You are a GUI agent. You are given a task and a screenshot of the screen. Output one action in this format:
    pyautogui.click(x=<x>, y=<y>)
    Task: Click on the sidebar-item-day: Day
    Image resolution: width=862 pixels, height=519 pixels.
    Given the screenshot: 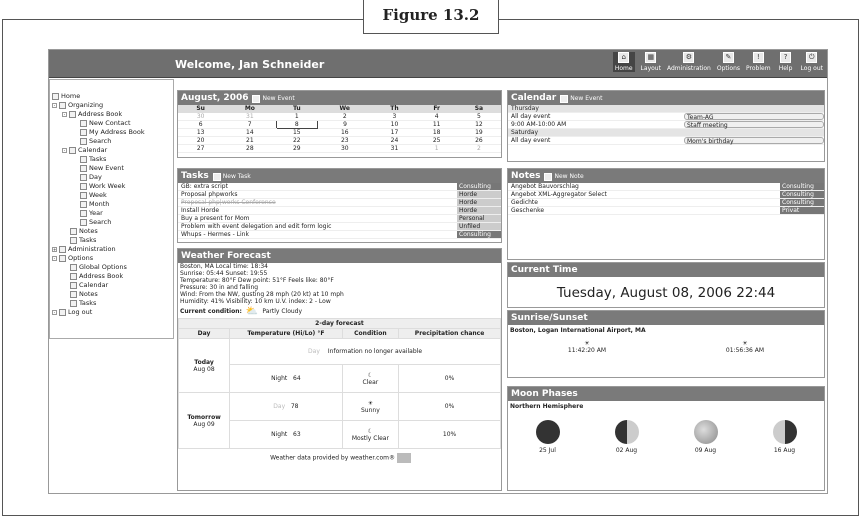 What is the action you would take?
    pyautogui.click(x=91, y=177)
    